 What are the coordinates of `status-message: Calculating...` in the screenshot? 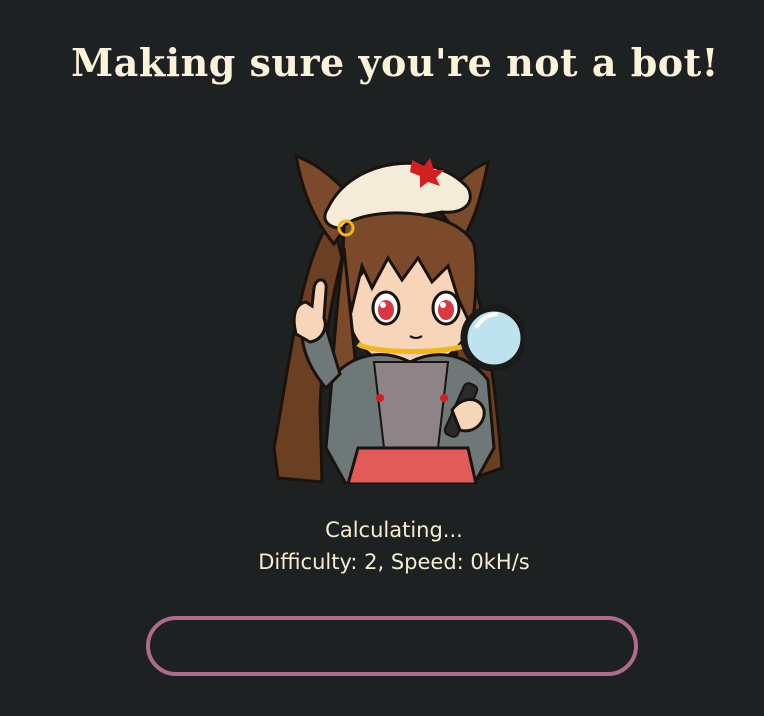 It's located at (394, 530).